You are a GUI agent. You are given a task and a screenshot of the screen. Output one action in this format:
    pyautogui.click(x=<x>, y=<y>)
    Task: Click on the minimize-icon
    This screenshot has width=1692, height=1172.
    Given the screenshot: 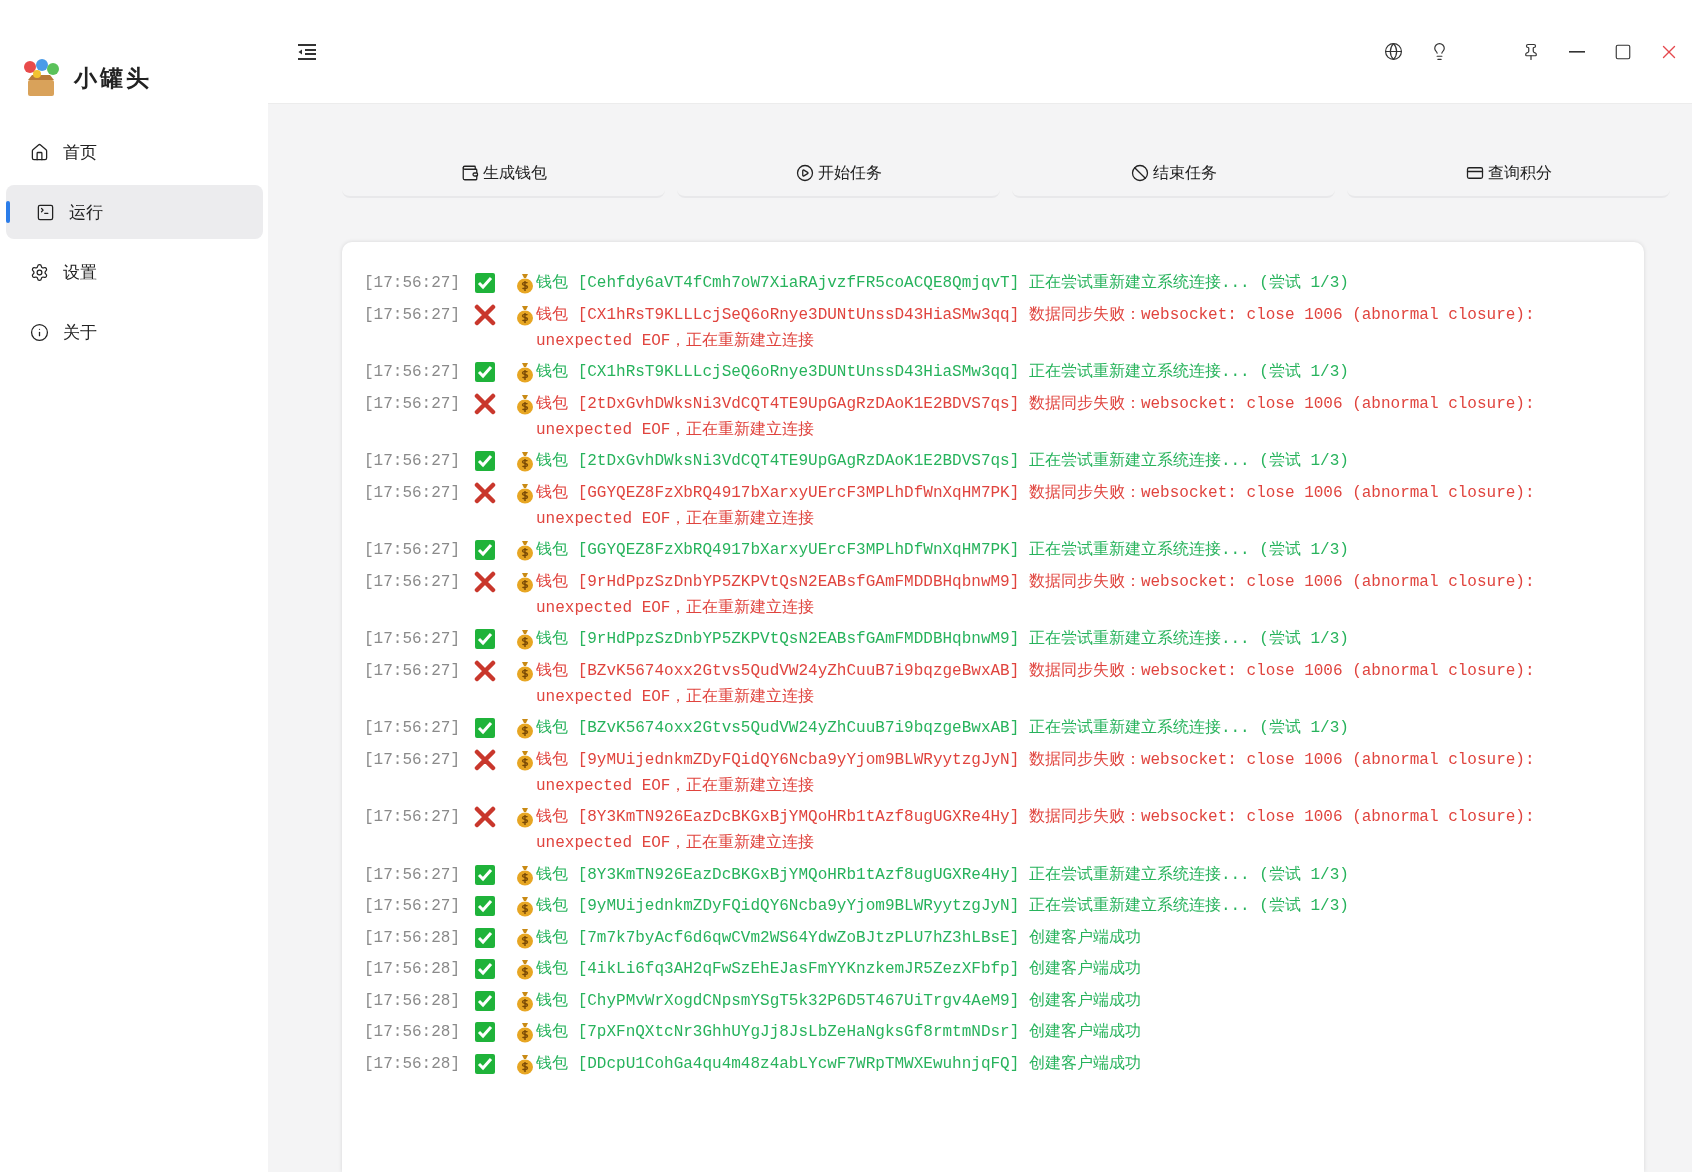 What is the action you would take?
    pyautogui.click(x=1577, y=51)
    